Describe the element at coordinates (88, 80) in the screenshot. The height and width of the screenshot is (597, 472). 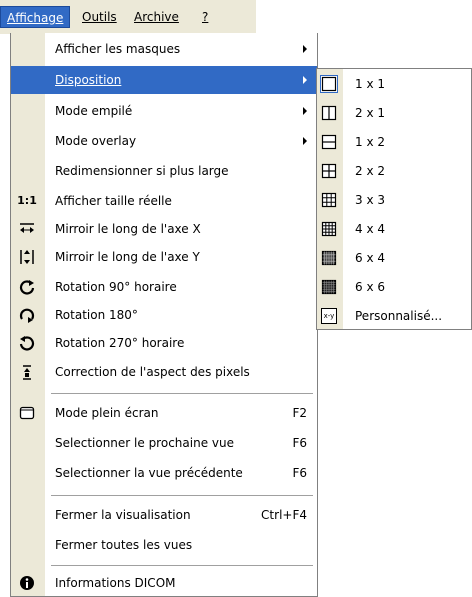
I see `menu-item-label: Disposition` at that location.